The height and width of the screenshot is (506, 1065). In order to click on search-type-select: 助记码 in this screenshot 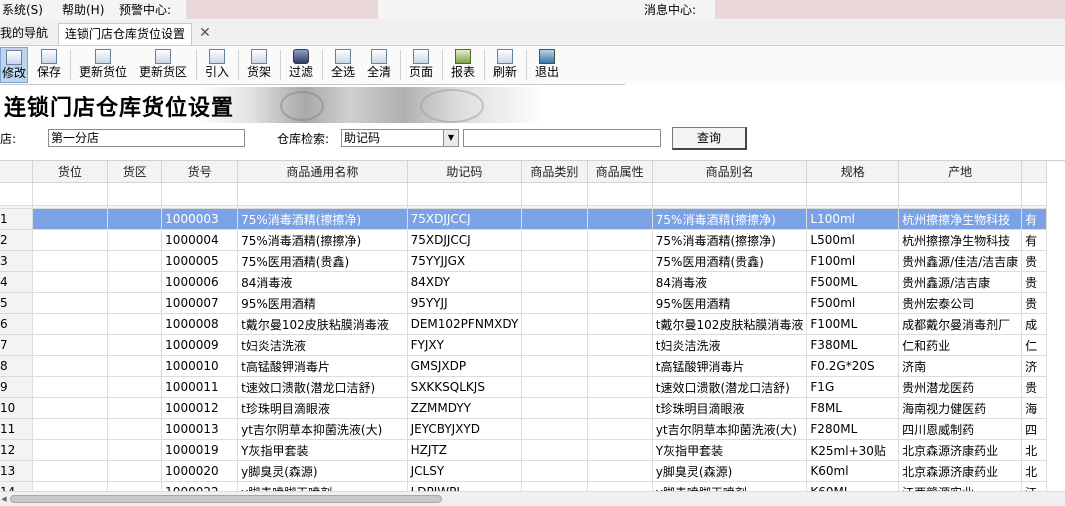, I will do `click(400, 138)`.